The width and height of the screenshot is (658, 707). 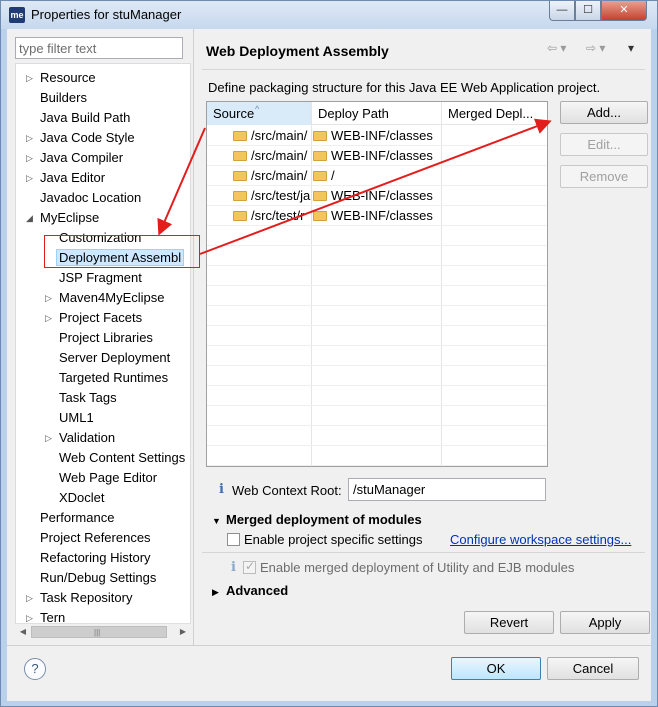 What do you see at coordinates (95, 538) in the screenshot?
I see `tree-item: Project References` at bounding box center [95, 538].